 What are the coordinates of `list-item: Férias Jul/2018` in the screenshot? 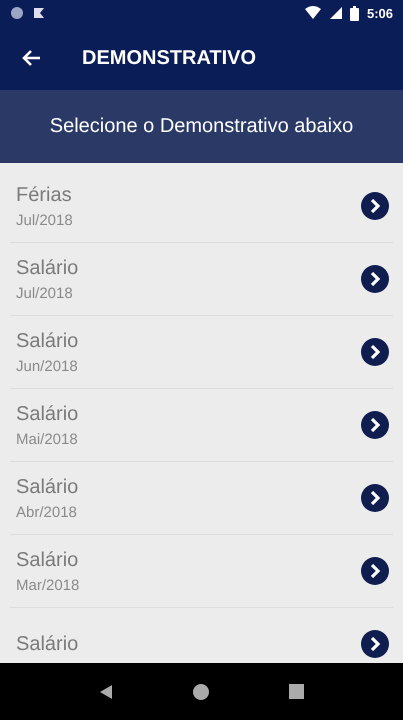 It's located at (201, 206).